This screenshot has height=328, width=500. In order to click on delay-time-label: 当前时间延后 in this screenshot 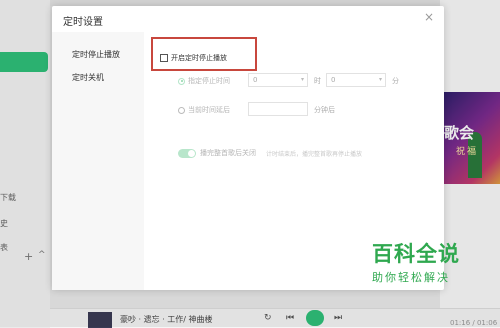, I will do `click(209, 110)`.